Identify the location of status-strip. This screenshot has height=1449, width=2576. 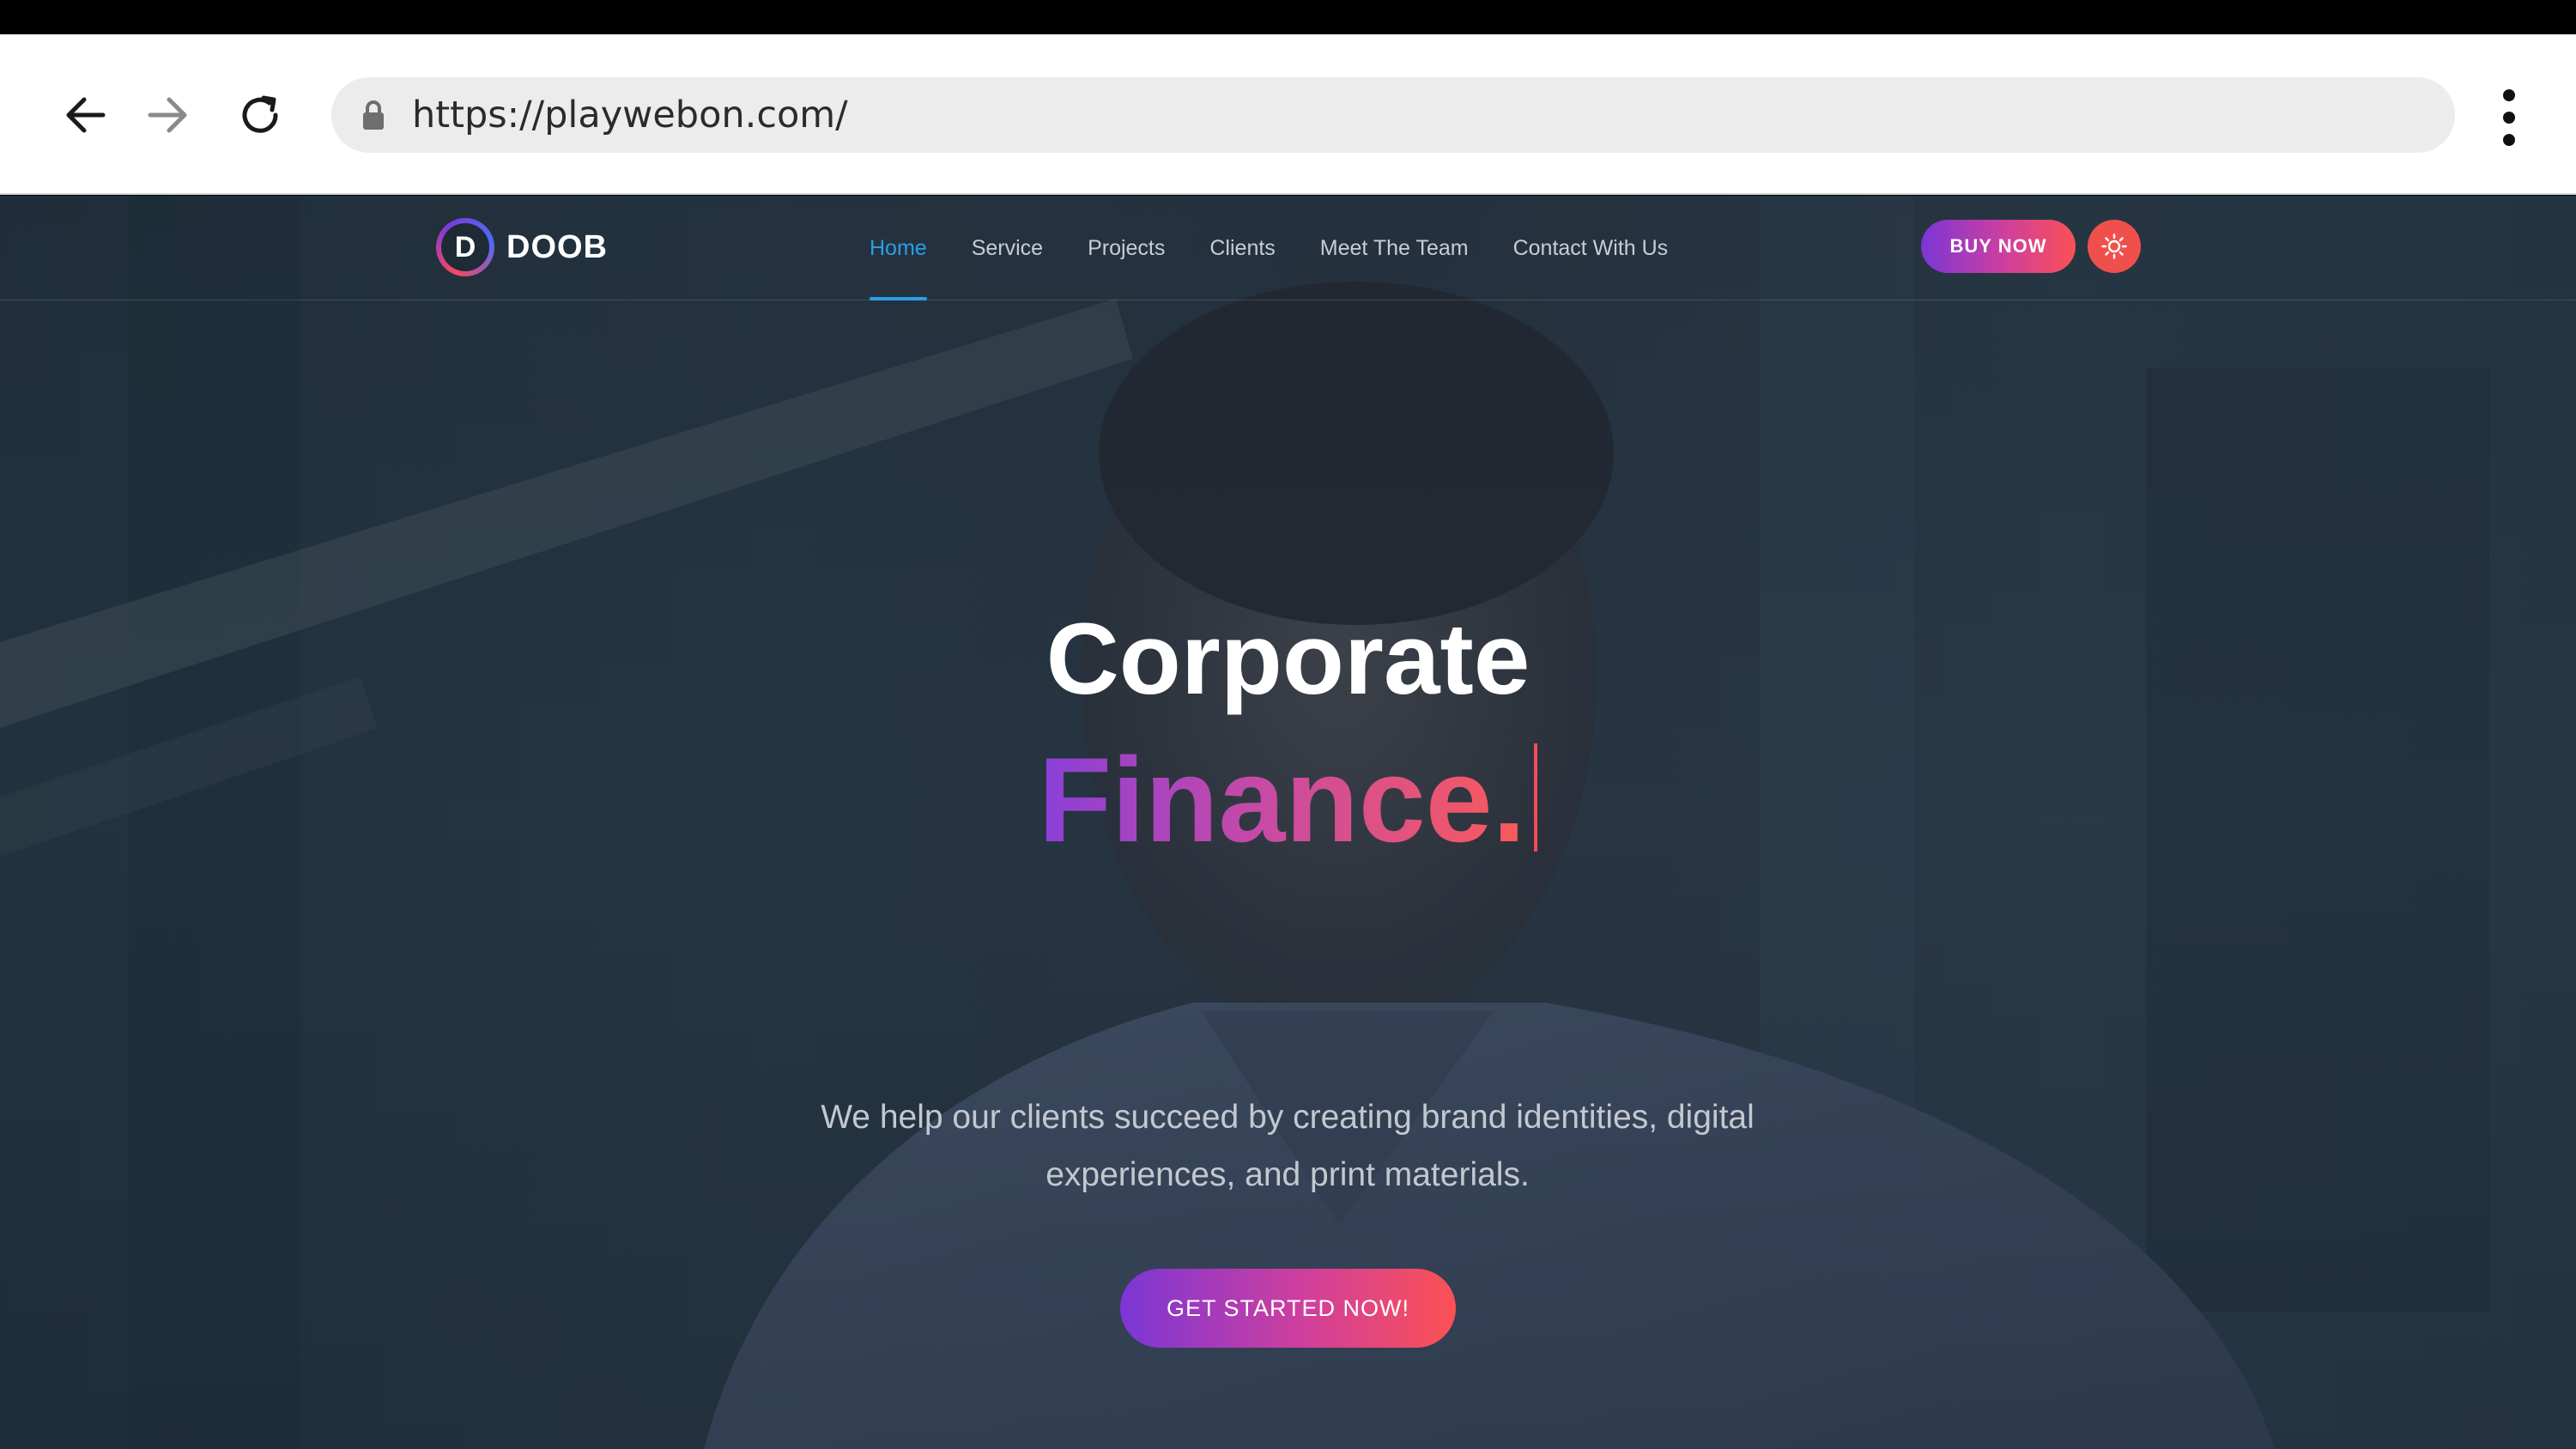
(1288, 17).